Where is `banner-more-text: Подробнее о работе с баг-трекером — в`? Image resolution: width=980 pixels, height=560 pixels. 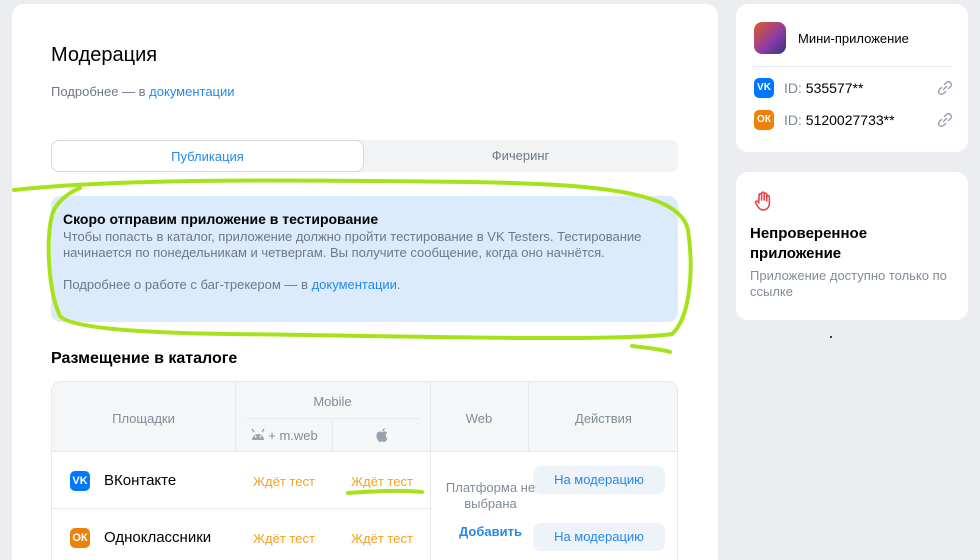 banner-more-text: Подробнее о работе с баг-трекером — в is located at coordinates (187, 284).